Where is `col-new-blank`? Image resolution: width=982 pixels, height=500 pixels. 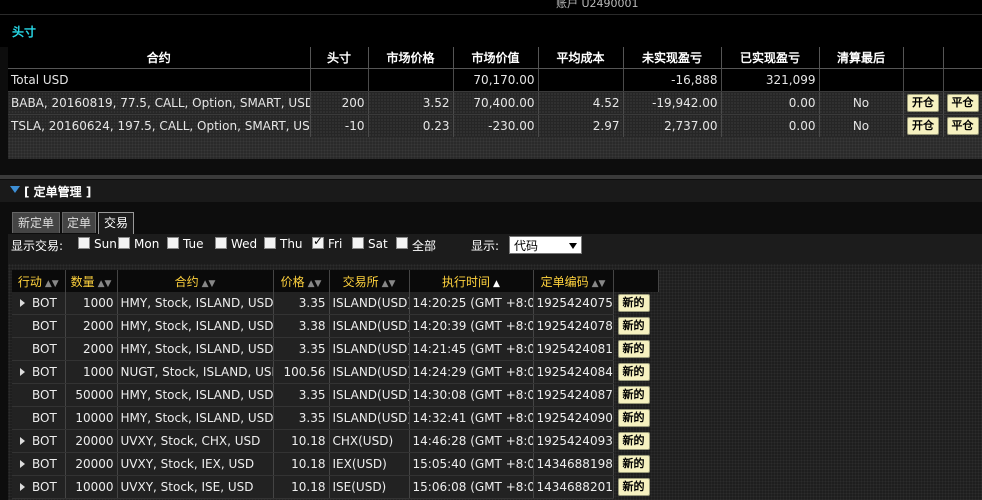
col-new-blank is located at coordinates (636, 281).